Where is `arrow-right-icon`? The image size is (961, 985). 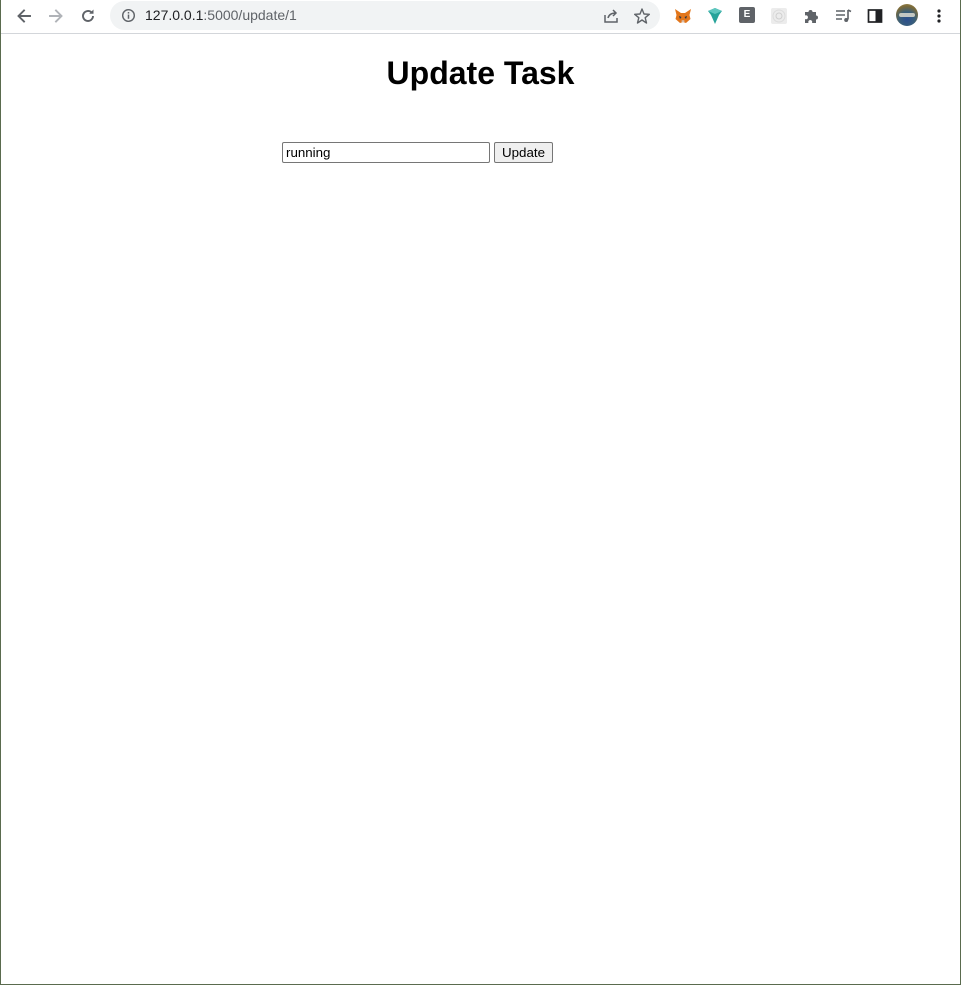
arrow-right-icon is located at coordinates (56, 16).